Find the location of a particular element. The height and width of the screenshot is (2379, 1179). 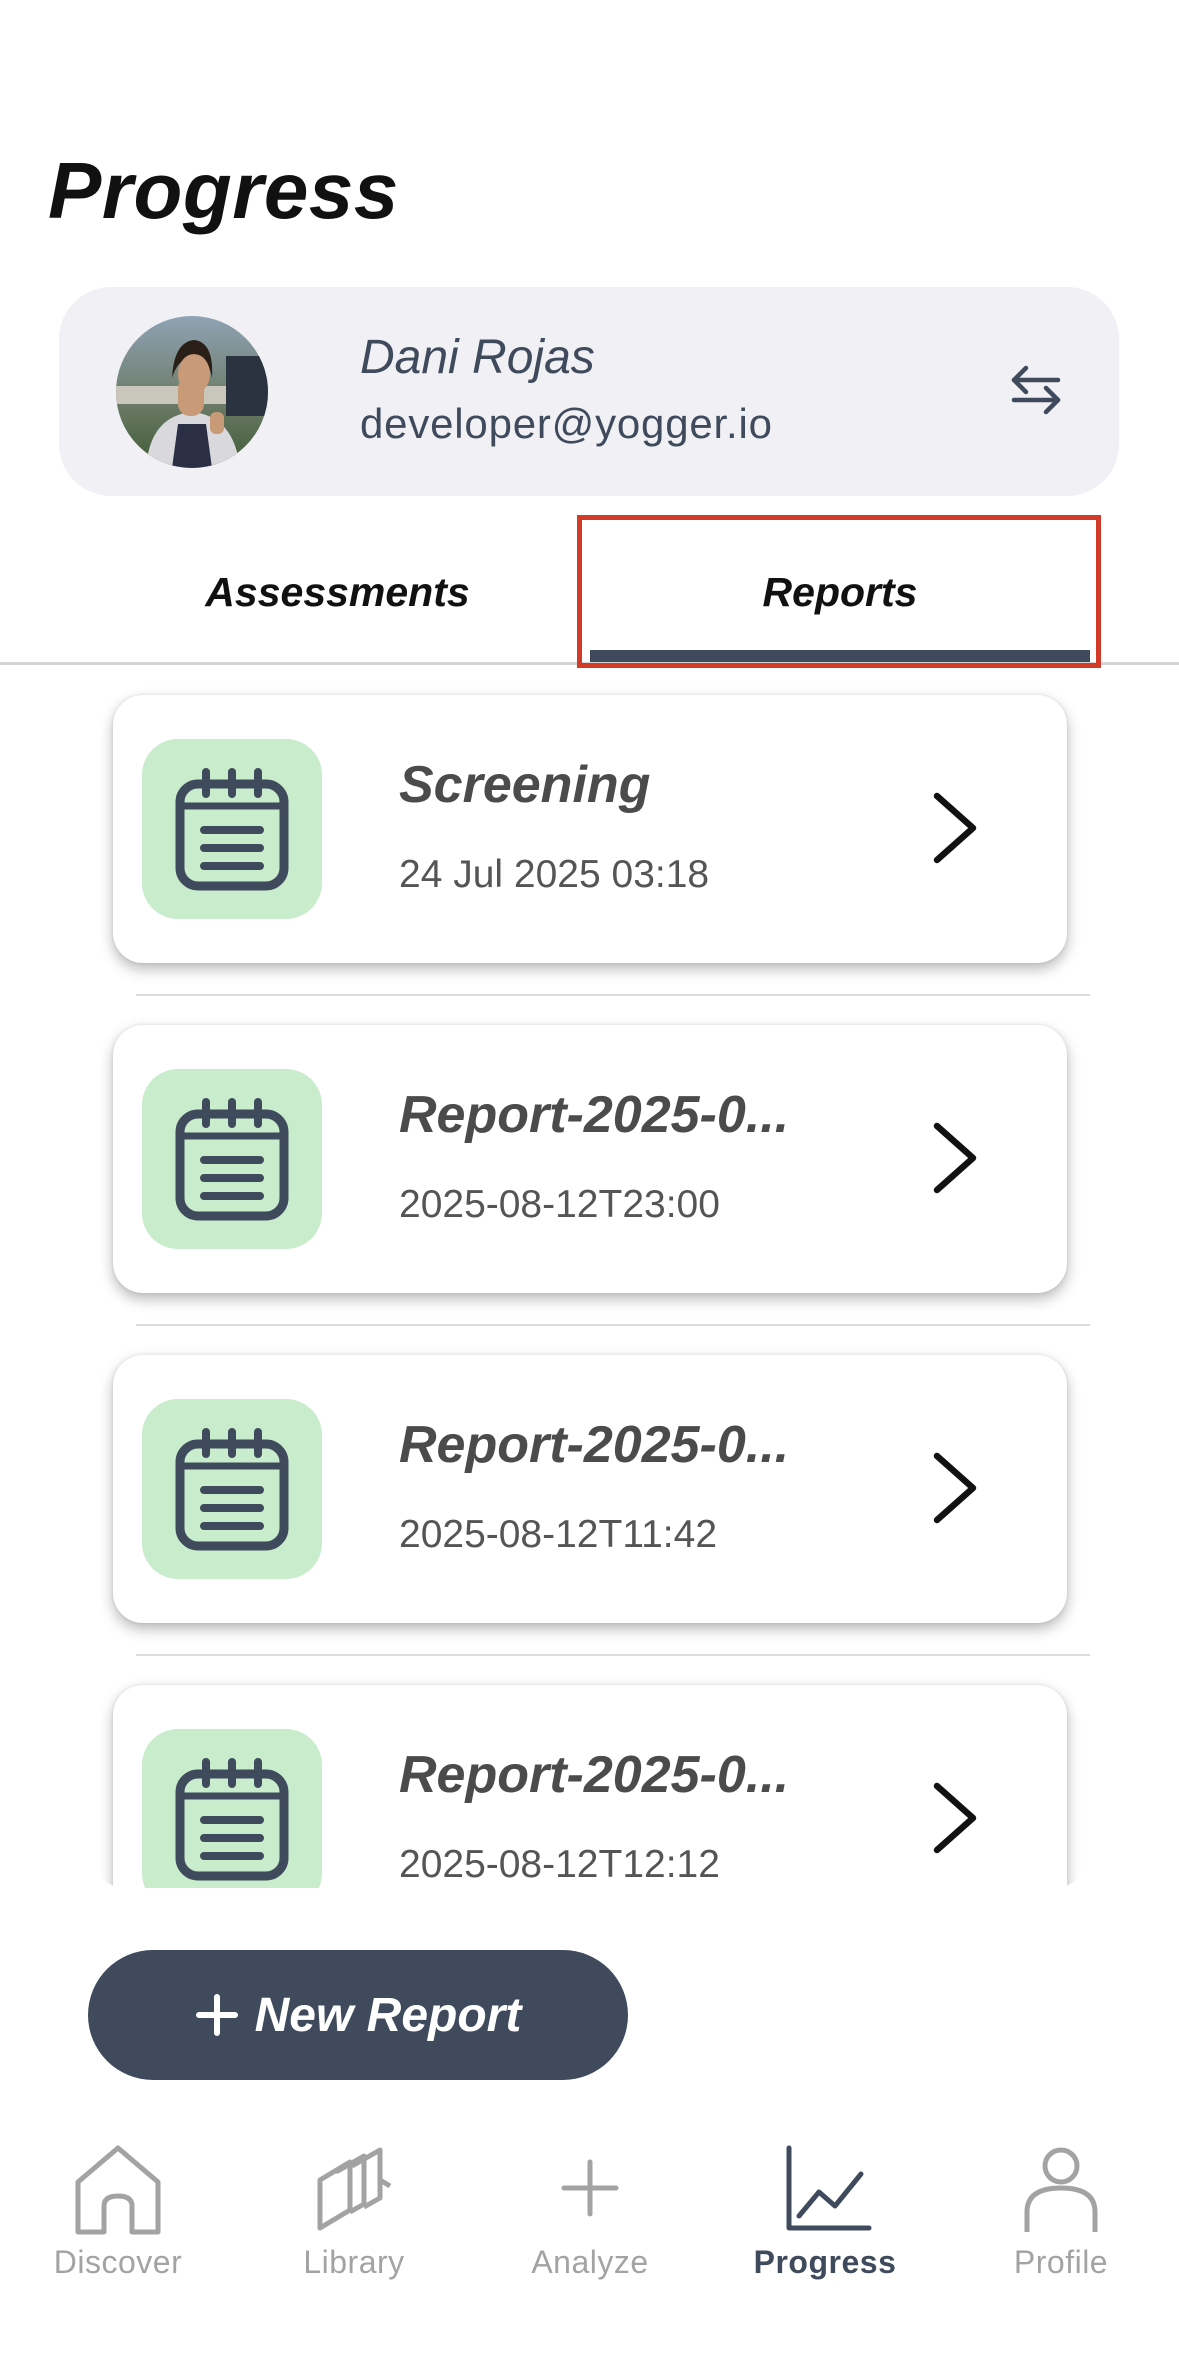

tab-bar: Assessments Reports is located at coordinates (589, 592).